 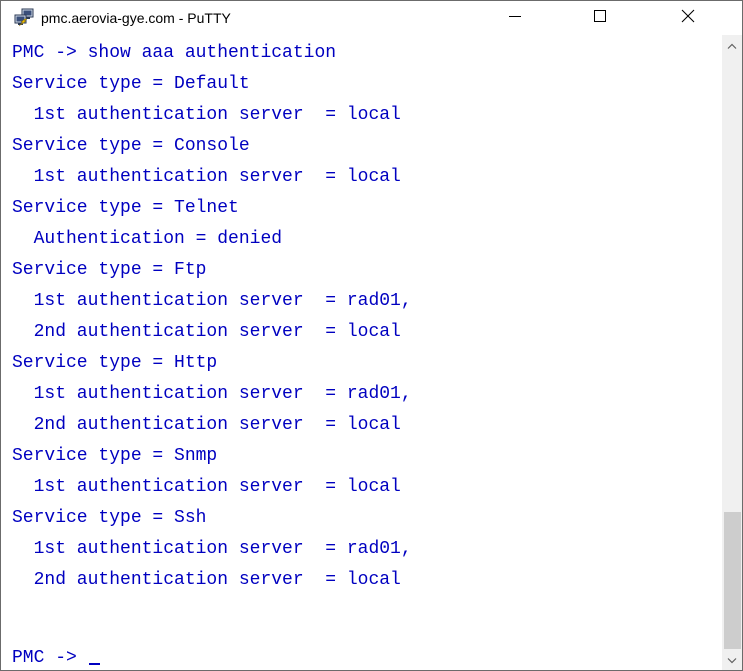 I want to click on putty-icon, so click(x=24, y=18).